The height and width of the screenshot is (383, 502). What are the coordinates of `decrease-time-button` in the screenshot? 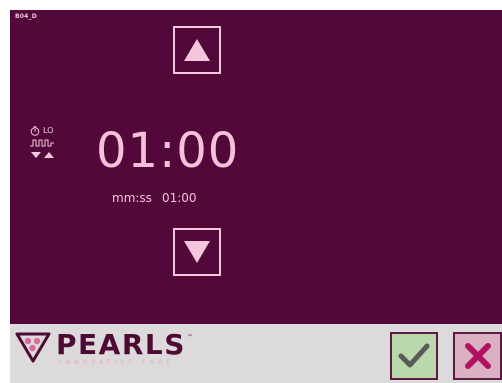 It's located at (197, 252).